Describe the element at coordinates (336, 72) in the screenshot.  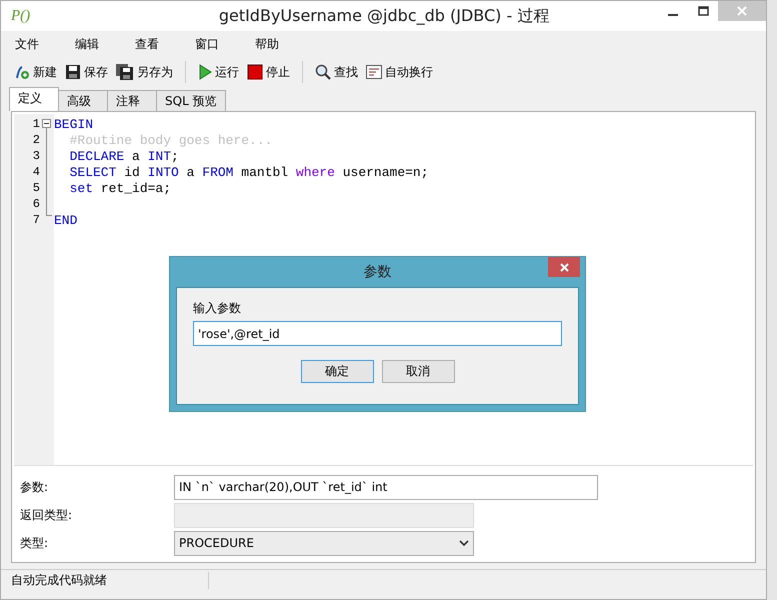
I see `toolbar-button: 查找` at that location.